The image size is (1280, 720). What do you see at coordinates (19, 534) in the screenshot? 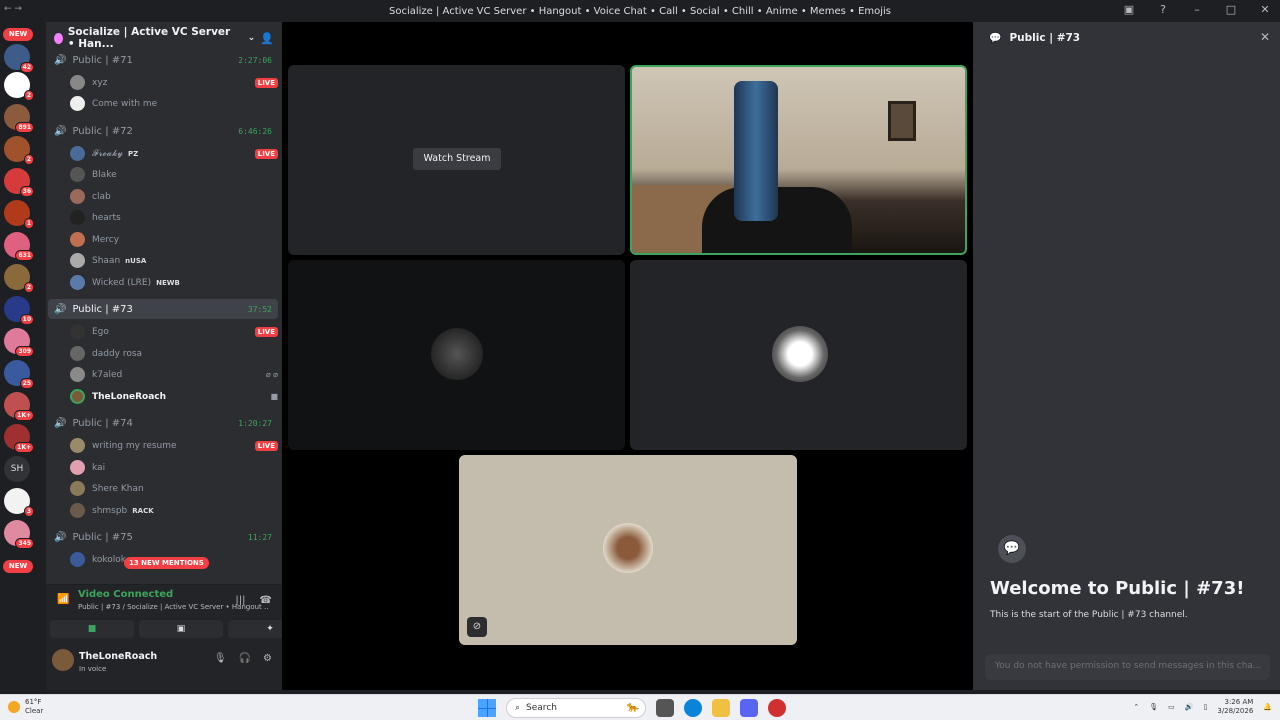
I see `server-icon: 345` at bounding box center [19, 534].